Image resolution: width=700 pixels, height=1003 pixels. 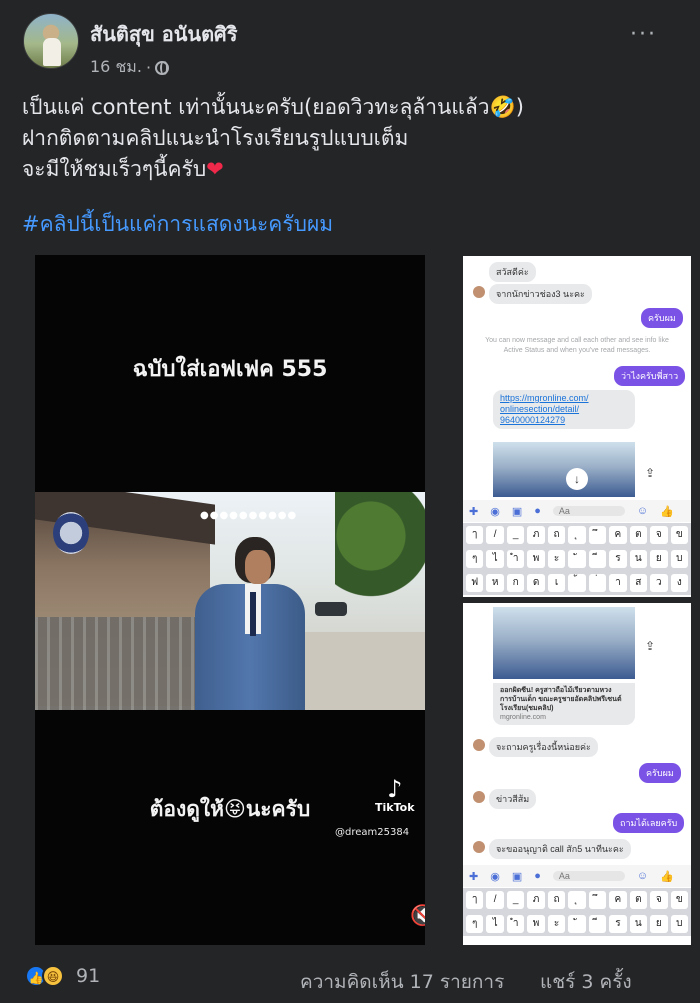 I want to click on scene-dots: ●●●●●●●●●●, so click(x=249, y=515).